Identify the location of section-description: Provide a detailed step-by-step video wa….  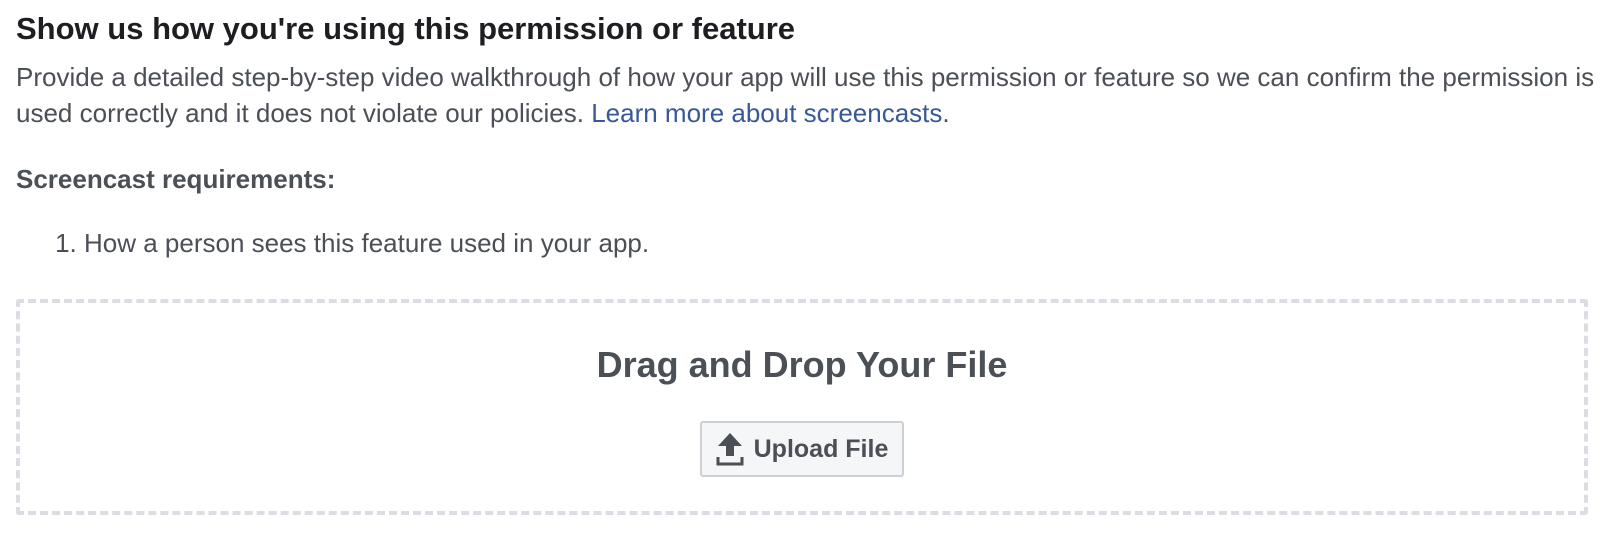
(809, 95).